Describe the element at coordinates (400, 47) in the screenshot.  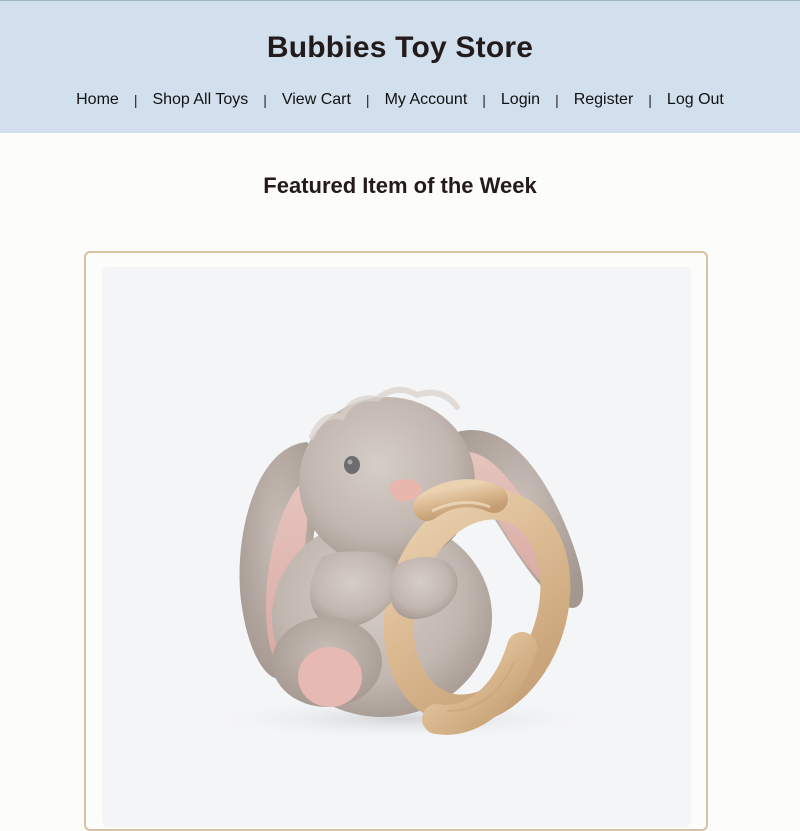
I see `site-title: Bubbies Toy Store` at that location.